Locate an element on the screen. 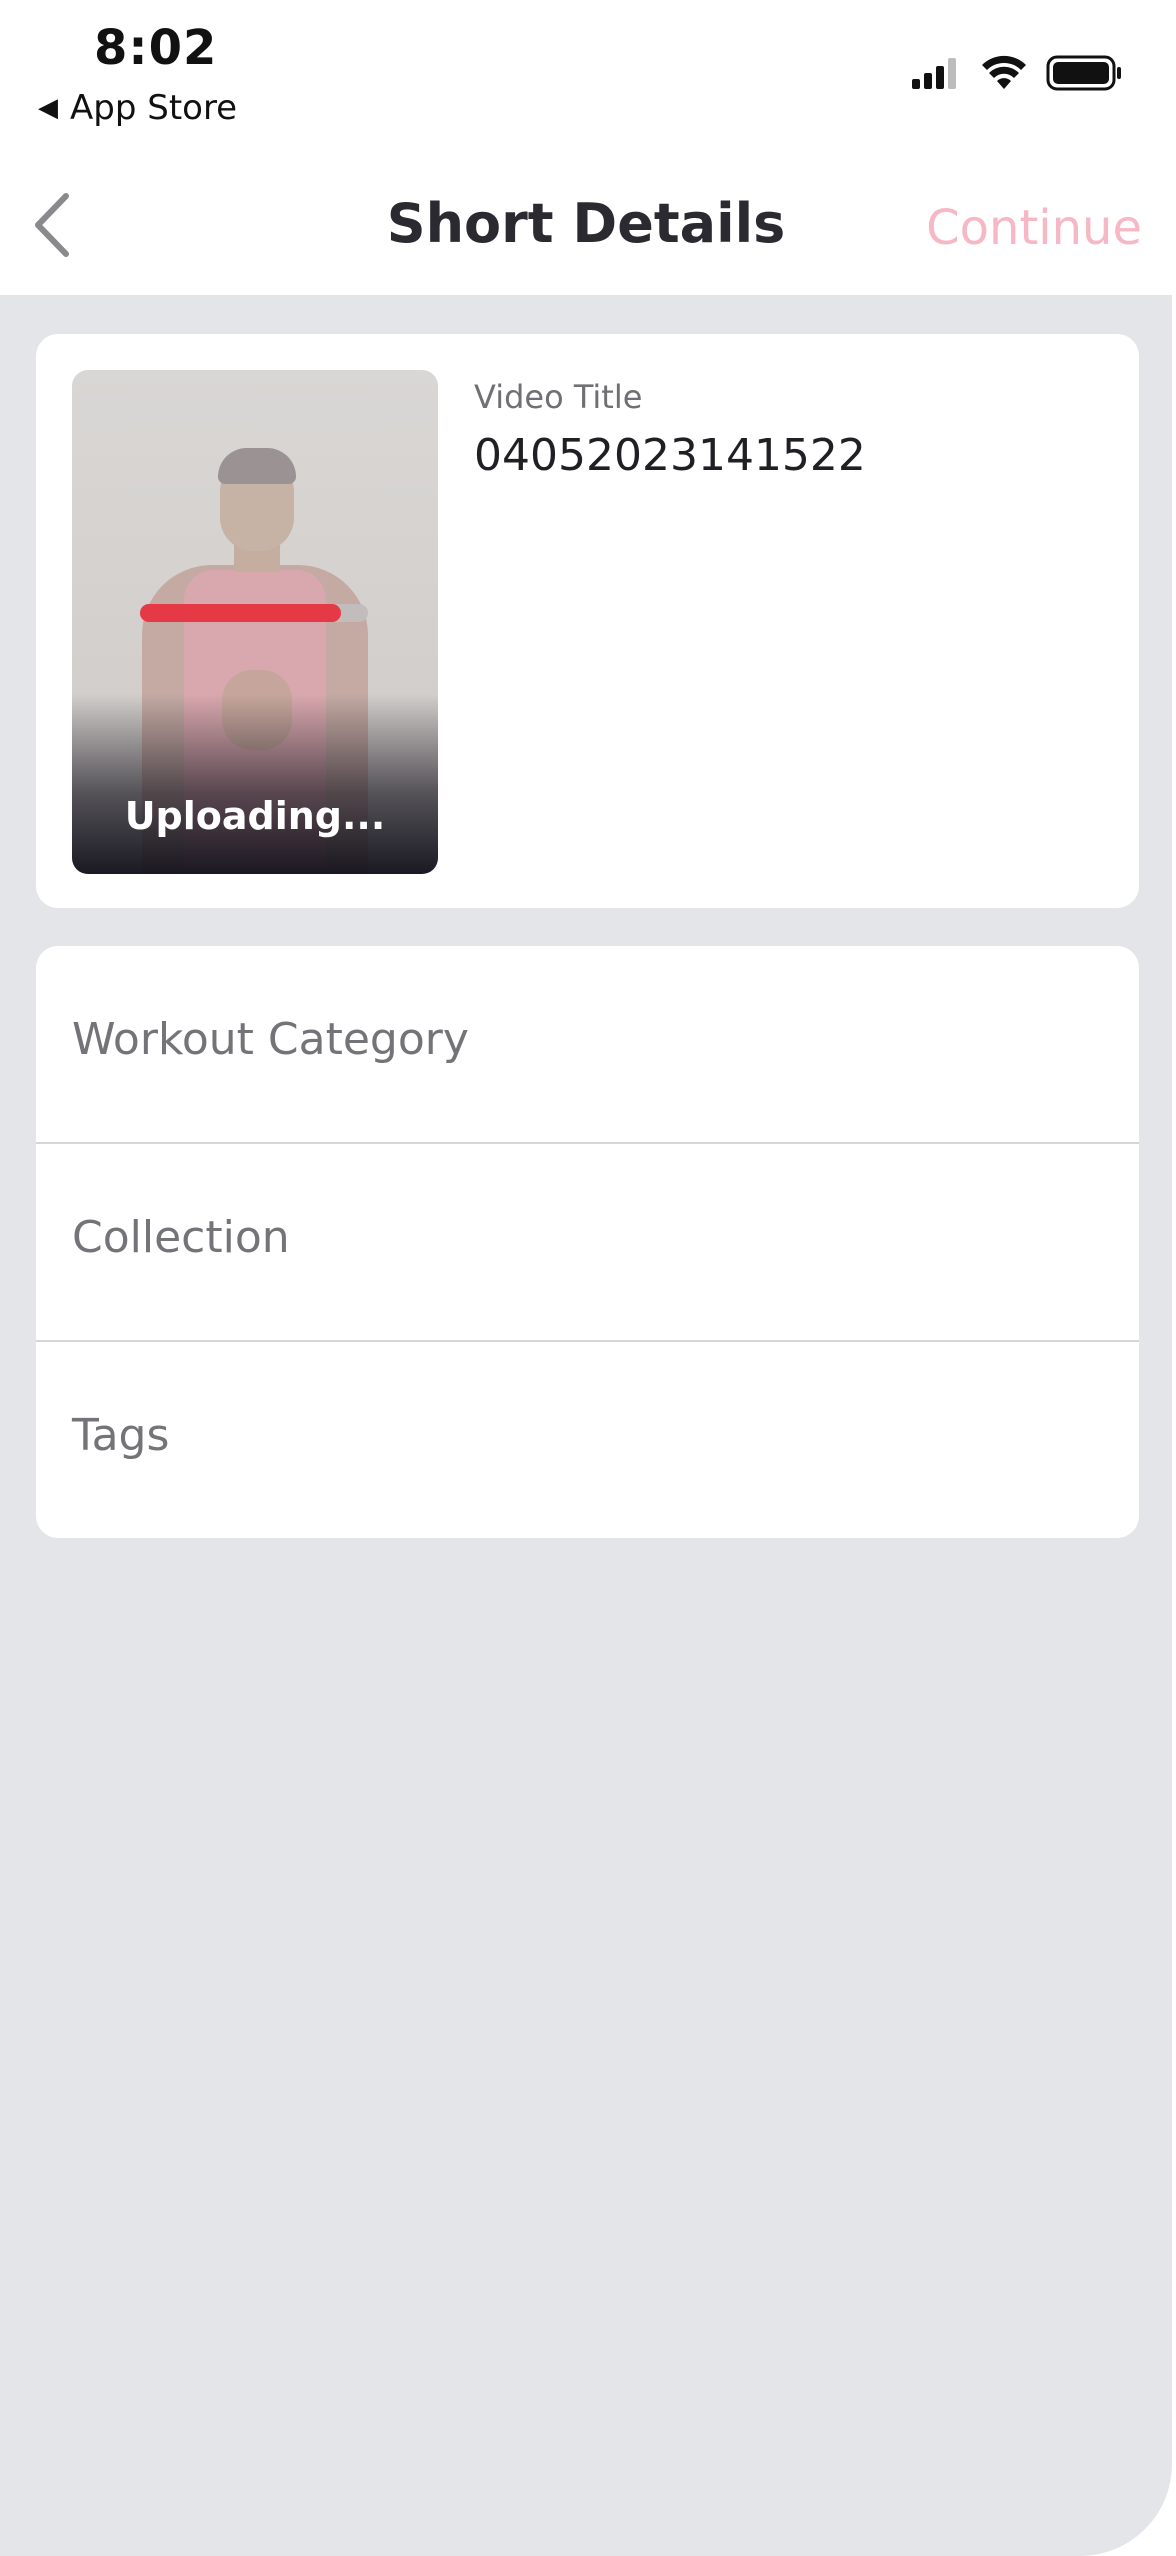  collection-row: Collection is located at coordinates (587, 1242).